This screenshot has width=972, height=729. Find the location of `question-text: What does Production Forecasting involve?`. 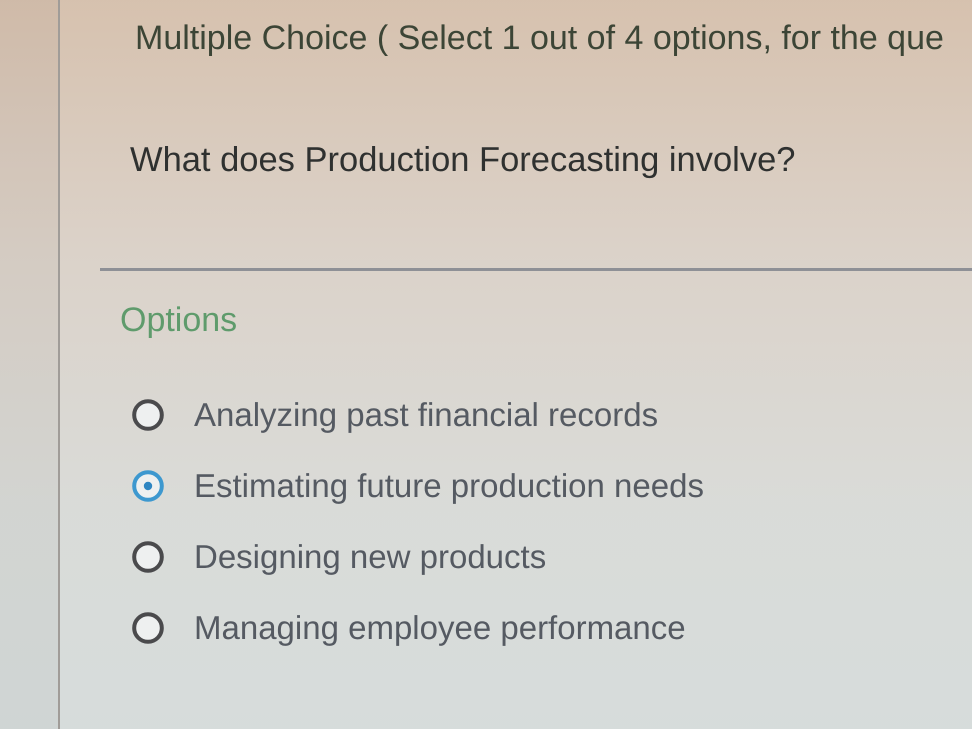

question-text: What does Production Forecasting involve? is located at coordinates (463, 160).